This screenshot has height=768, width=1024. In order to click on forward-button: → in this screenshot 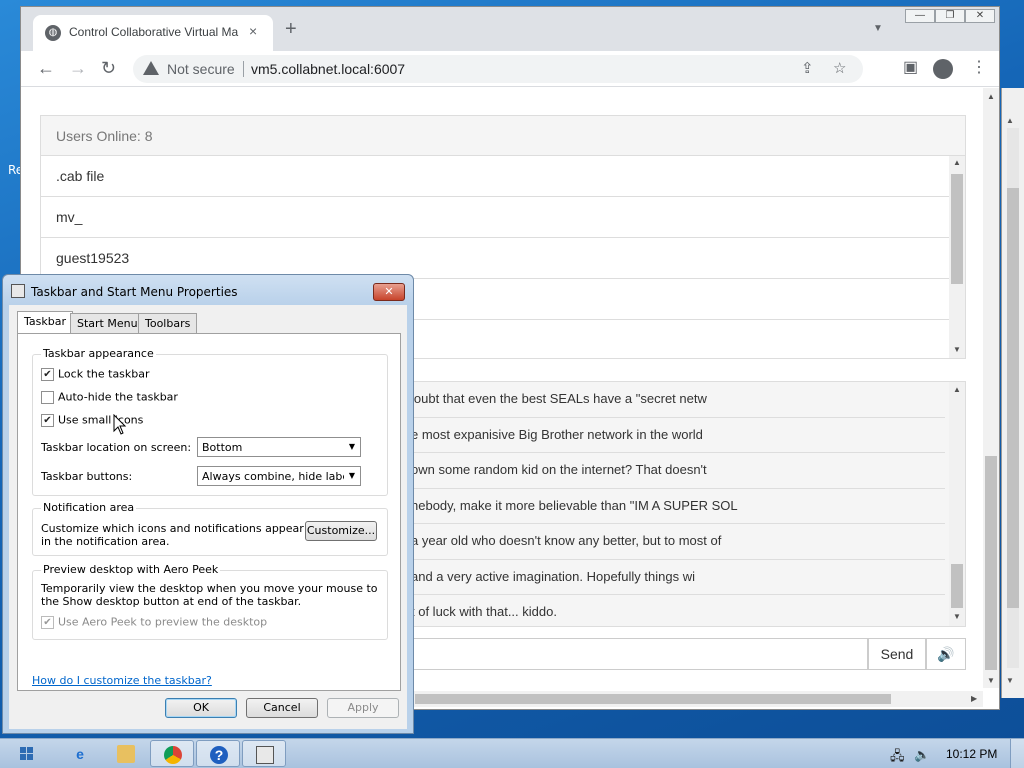, I will do `click(78, 68)`.